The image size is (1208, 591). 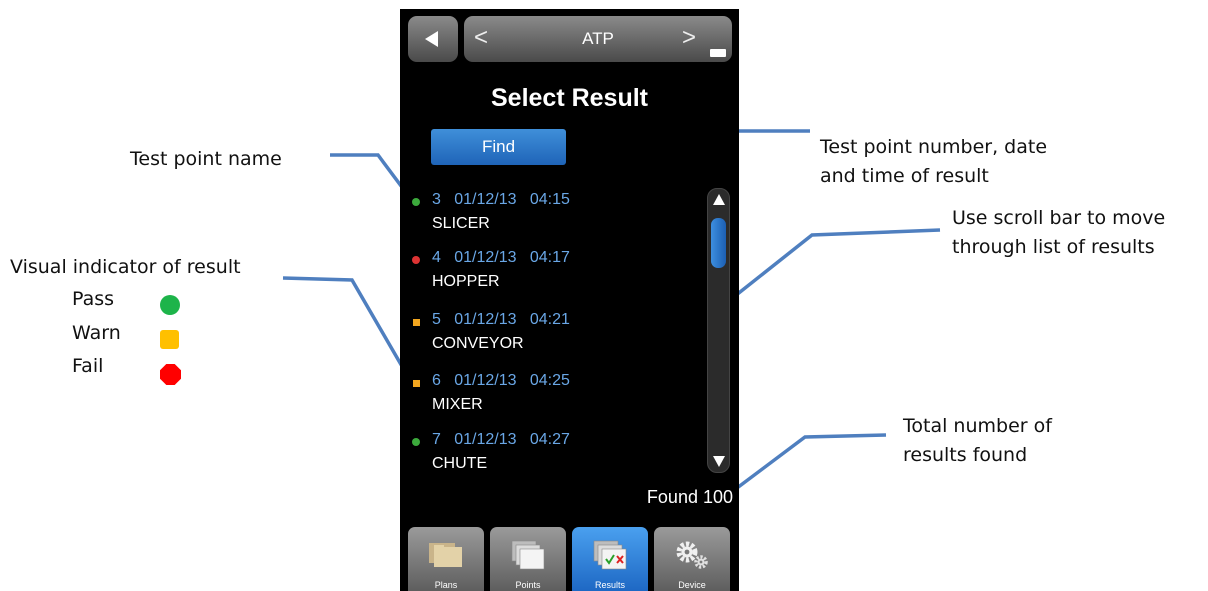 What do you see at coordinates (689, 38) in the screenshot?
I see `next-mode-button: >` at bounding box center [689, 38].